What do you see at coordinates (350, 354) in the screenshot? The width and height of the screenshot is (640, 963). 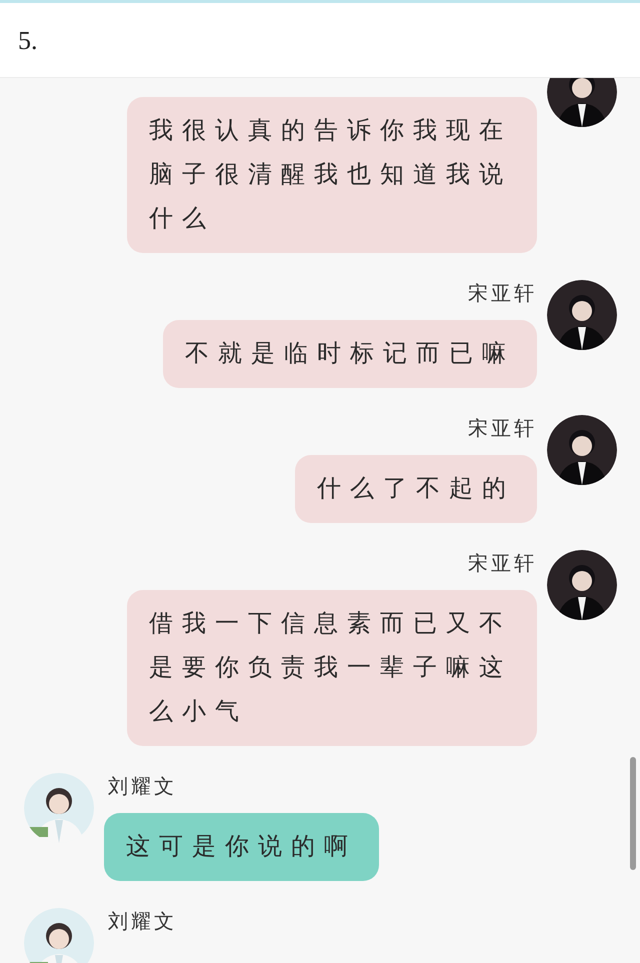 I see `message-bubble: 不就是临时标记而已嘛` at bounding box center [350, 354].